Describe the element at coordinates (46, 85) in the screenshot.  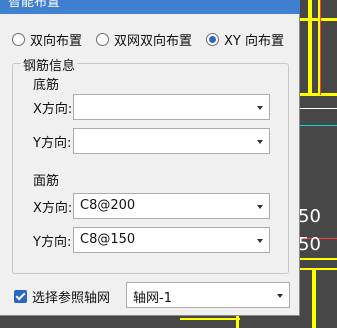
I see `bottom-rebar-heading: 底筋` at that location.